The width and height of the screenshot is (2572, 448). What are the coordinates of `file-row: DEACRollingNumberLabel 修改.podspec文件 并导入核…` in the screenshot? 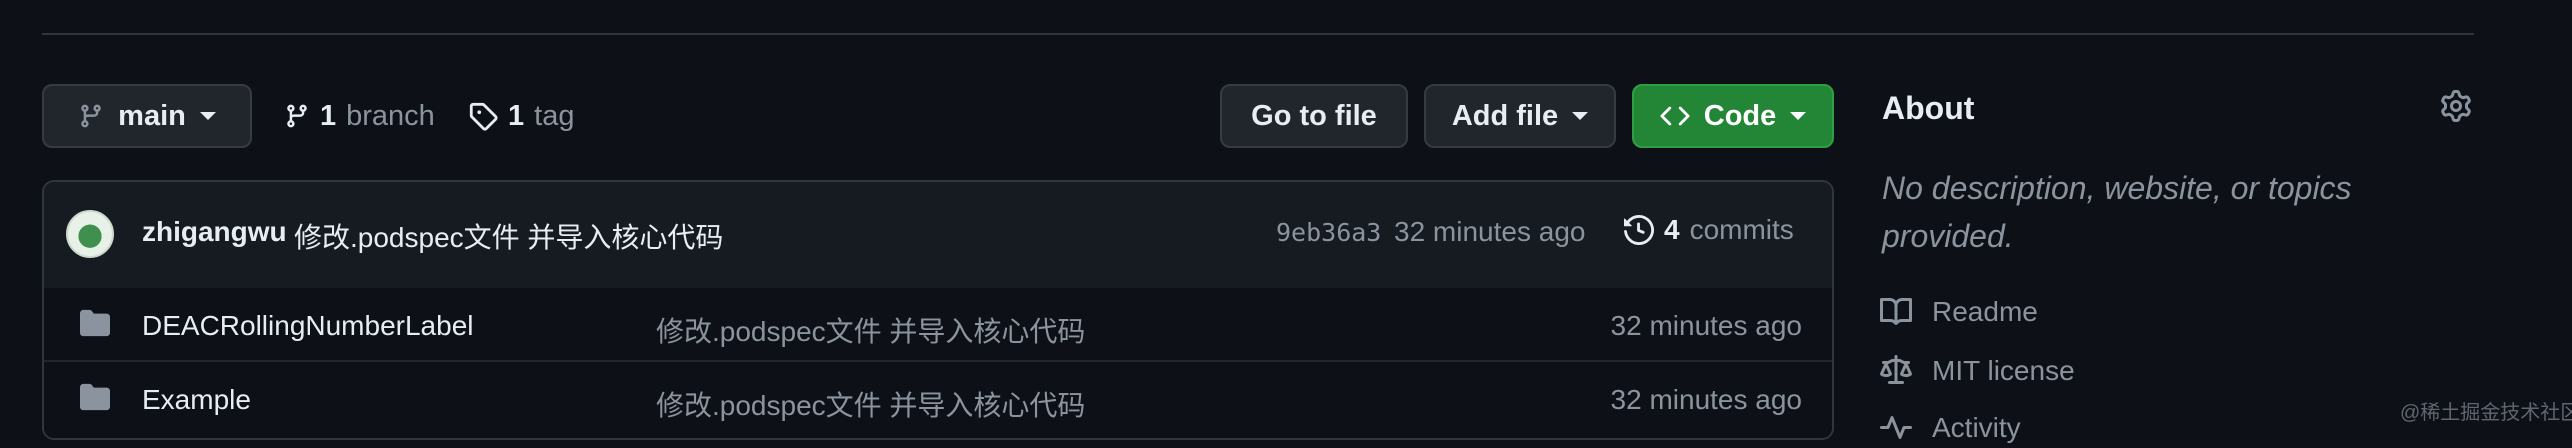 It's located at (938, 325).